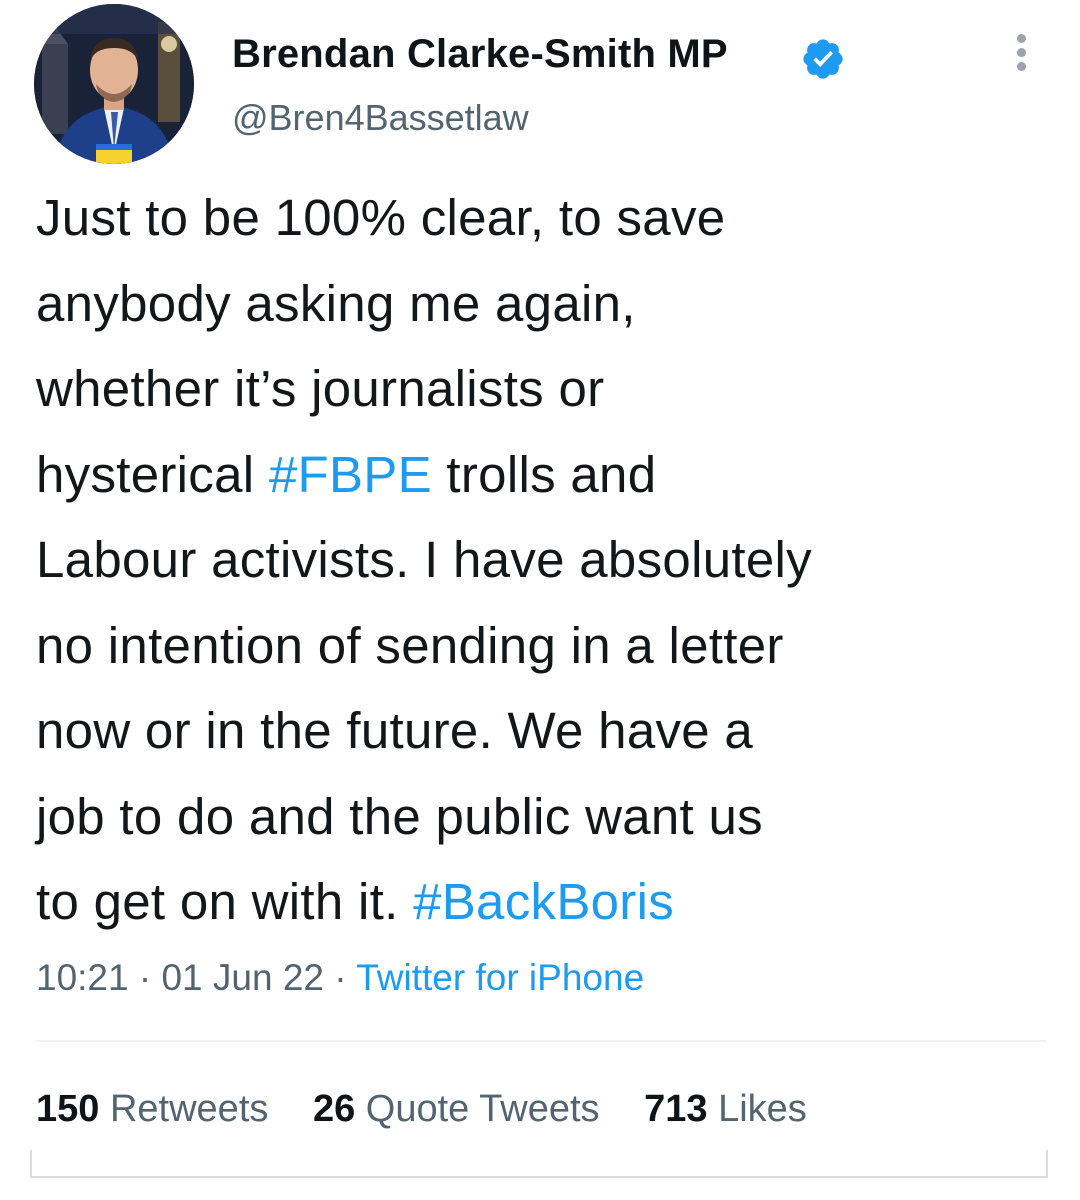 Image resolution: width=1080 pixels, height=1200 pixels. What do you see at coordinates (334, 1109) in the screenshot?
I see `quote-tweets-count: 26` at bounding box center [334, 1109].